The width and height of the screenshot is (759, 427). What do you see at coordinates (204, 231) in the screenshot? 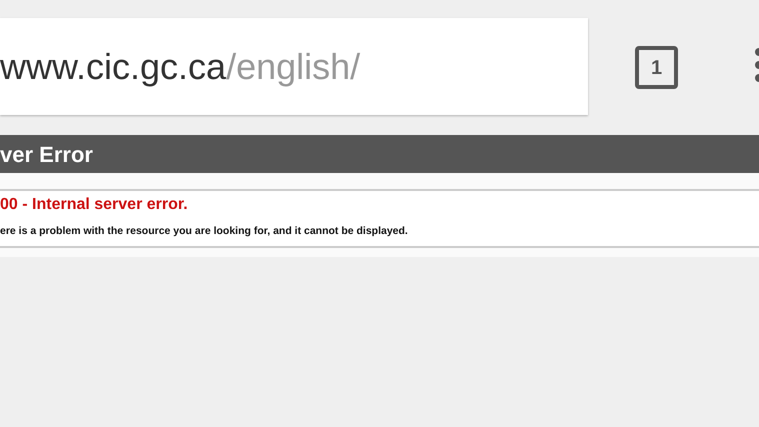
I see `error-message: ere is a problem with the resource you are looking for, and it cannot be displayed.` at bounding box center [204, 231].